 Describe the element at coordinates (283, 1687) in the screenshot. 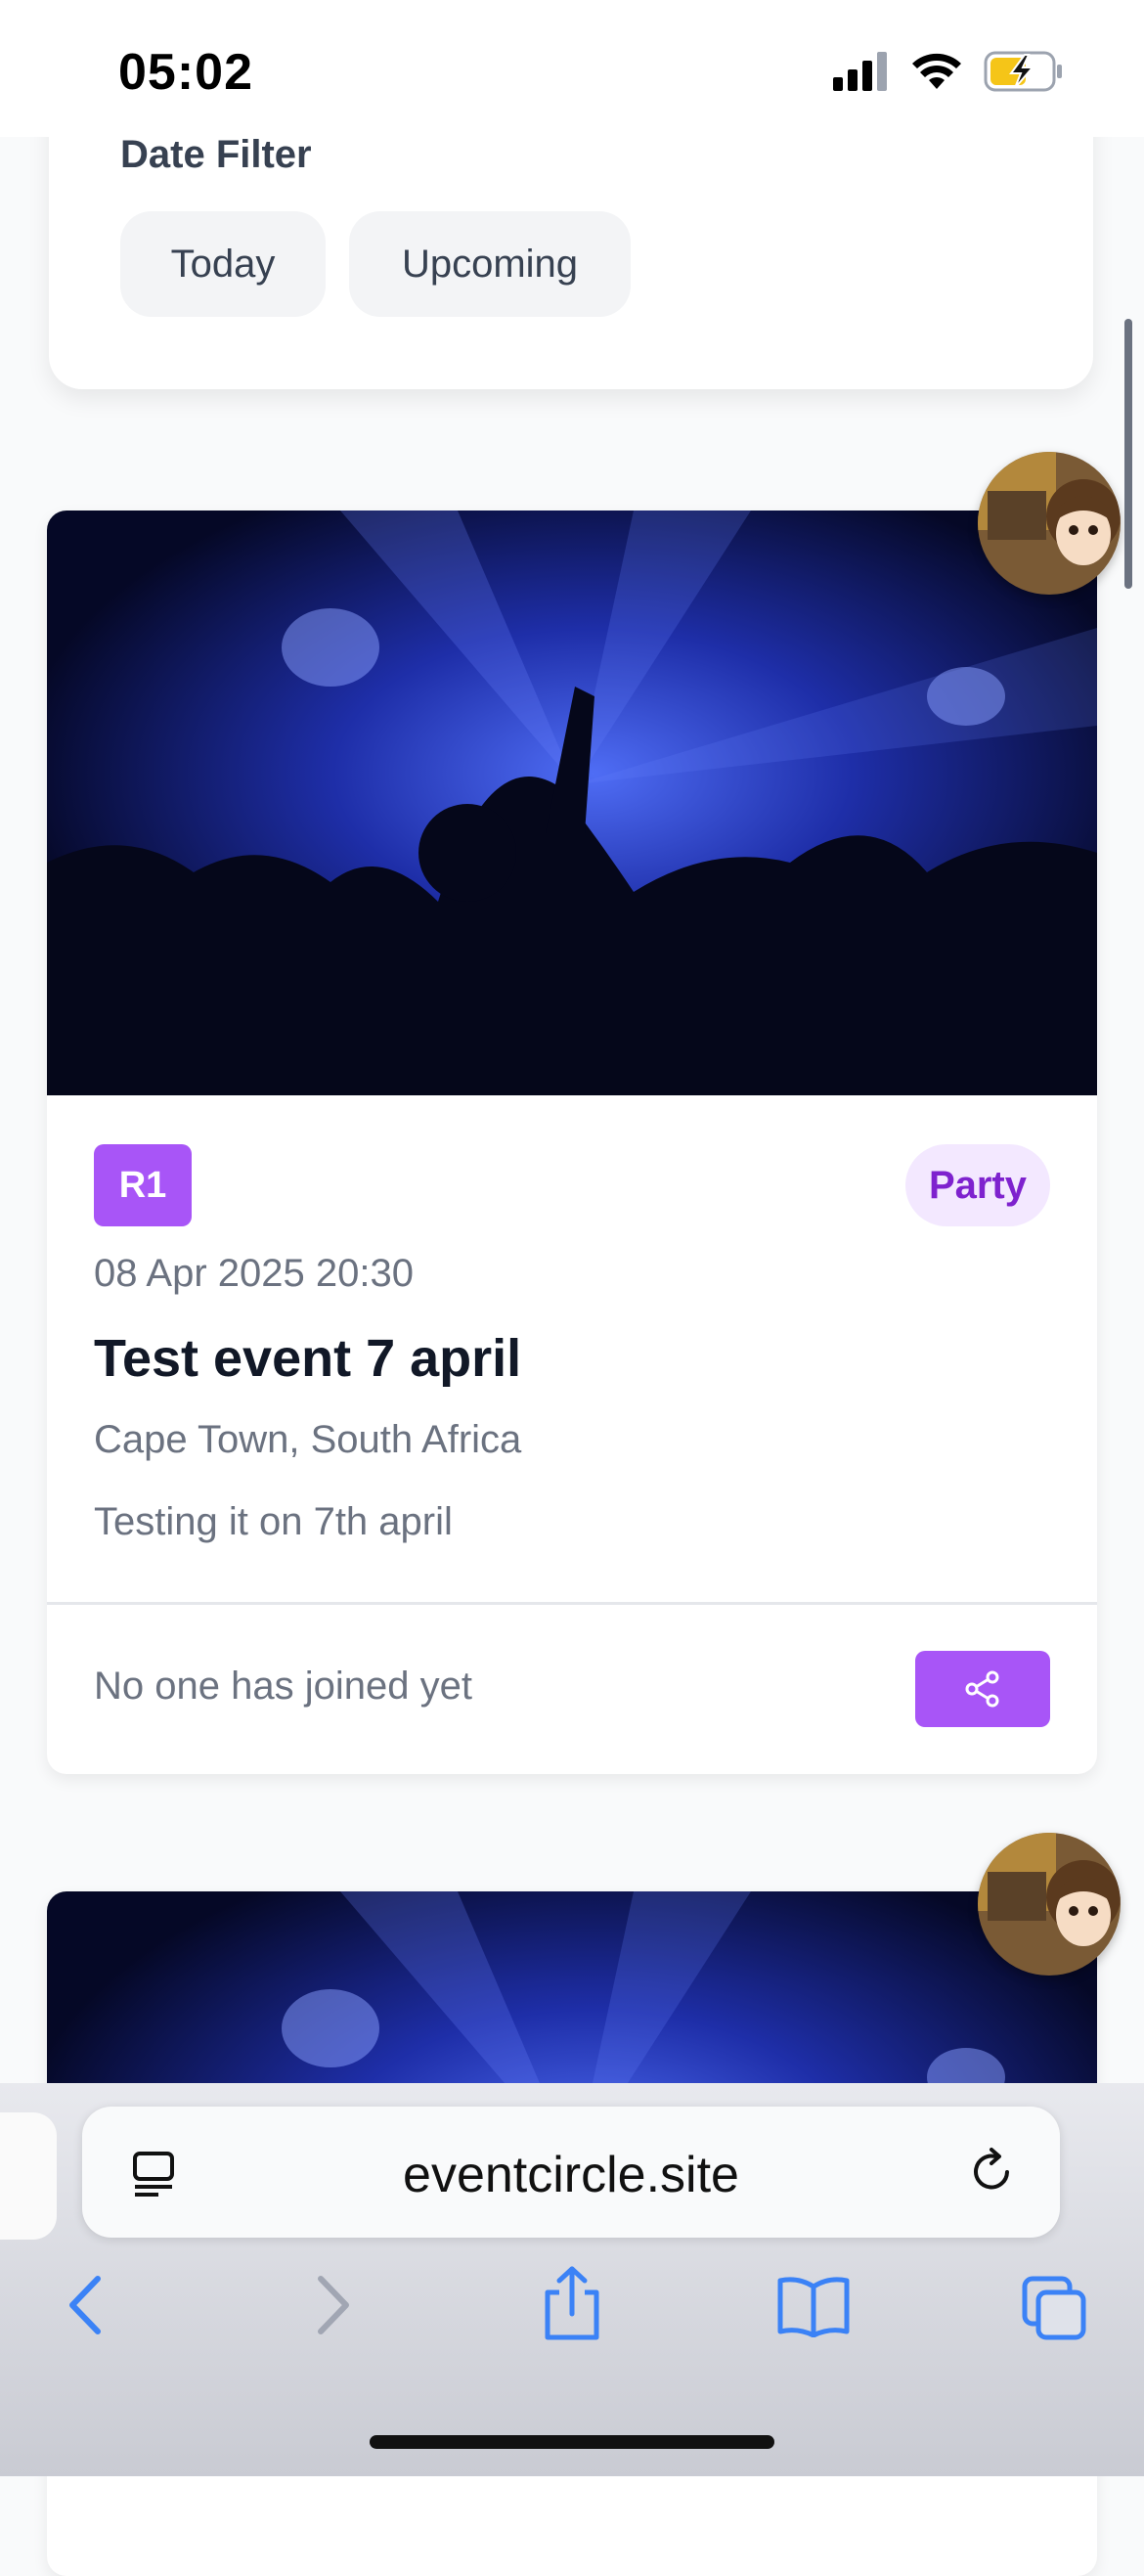

I see `joined-status: No one has joined yet` at that location.